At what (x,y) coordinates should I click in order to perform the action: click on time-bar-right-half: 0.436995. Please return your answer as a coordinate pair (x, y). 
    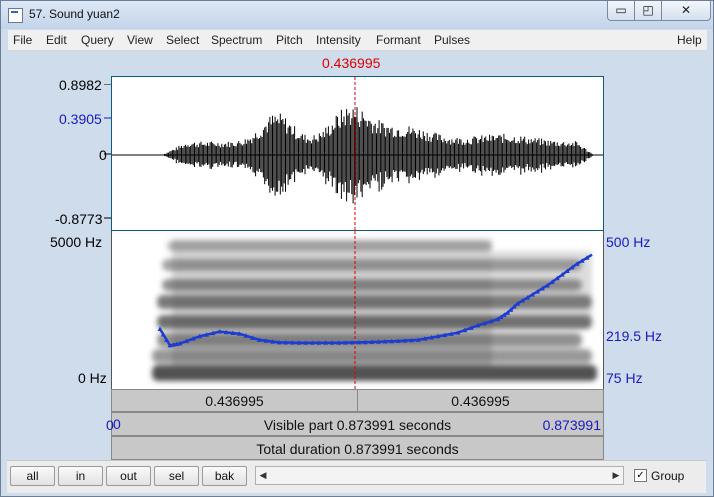
    Looking at the image, I should click on (480, 400).